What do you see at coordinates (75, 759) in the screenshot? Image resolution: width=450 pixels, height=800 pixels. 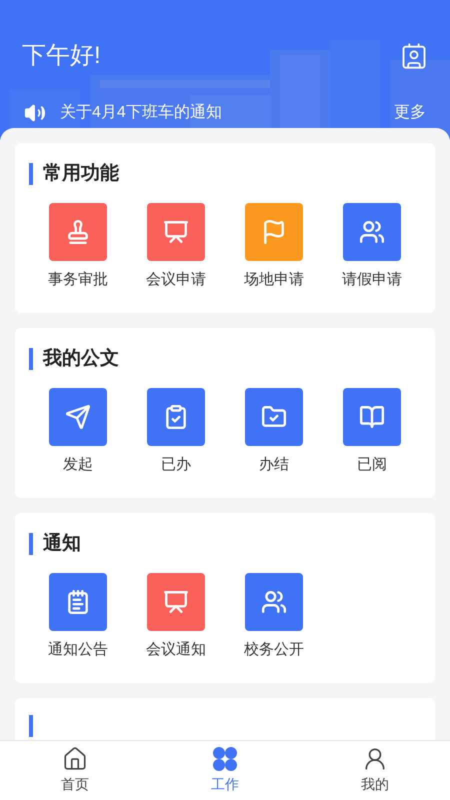 I see `home-icon` at bounding box center [75, 759].